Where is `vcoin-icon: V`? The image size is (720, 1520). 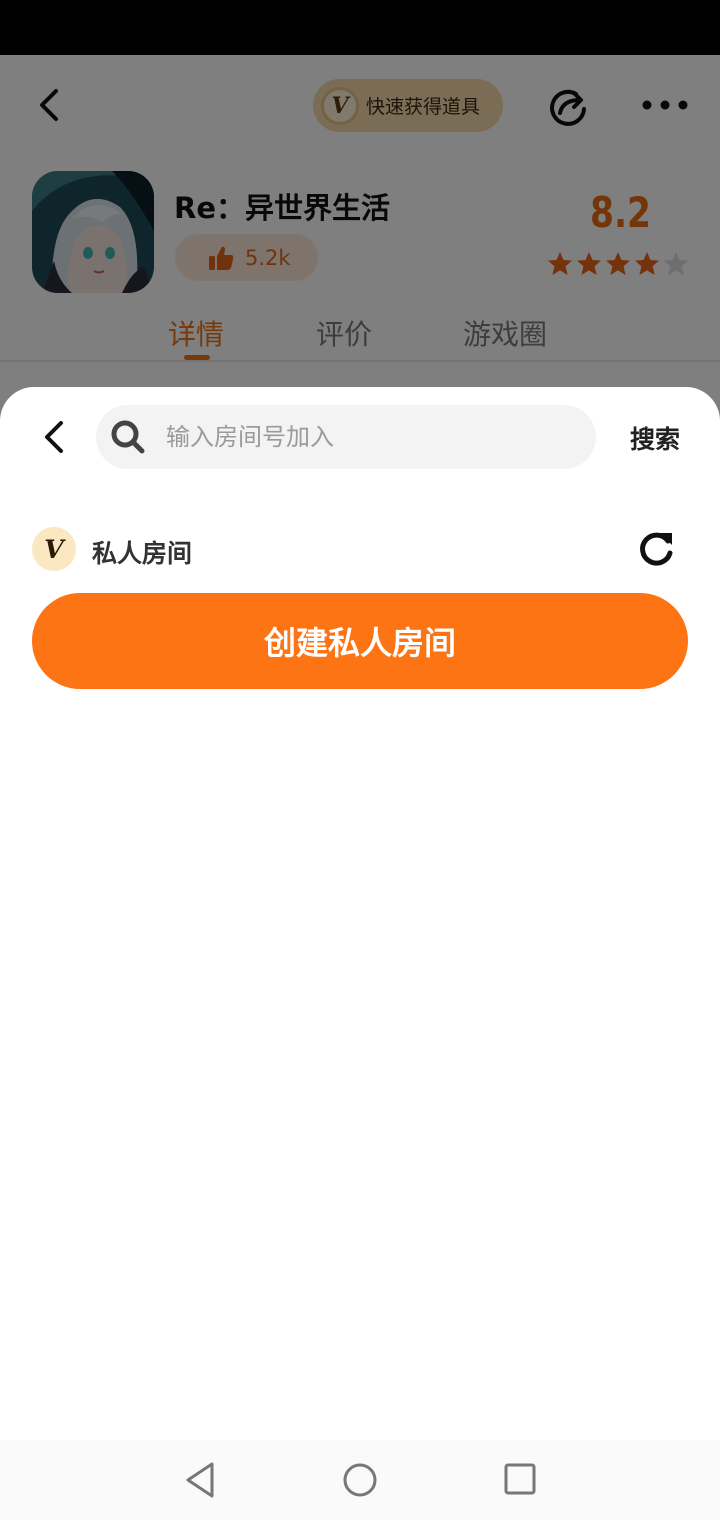 vcoin-icon: V is located at coordinates (54, 549).